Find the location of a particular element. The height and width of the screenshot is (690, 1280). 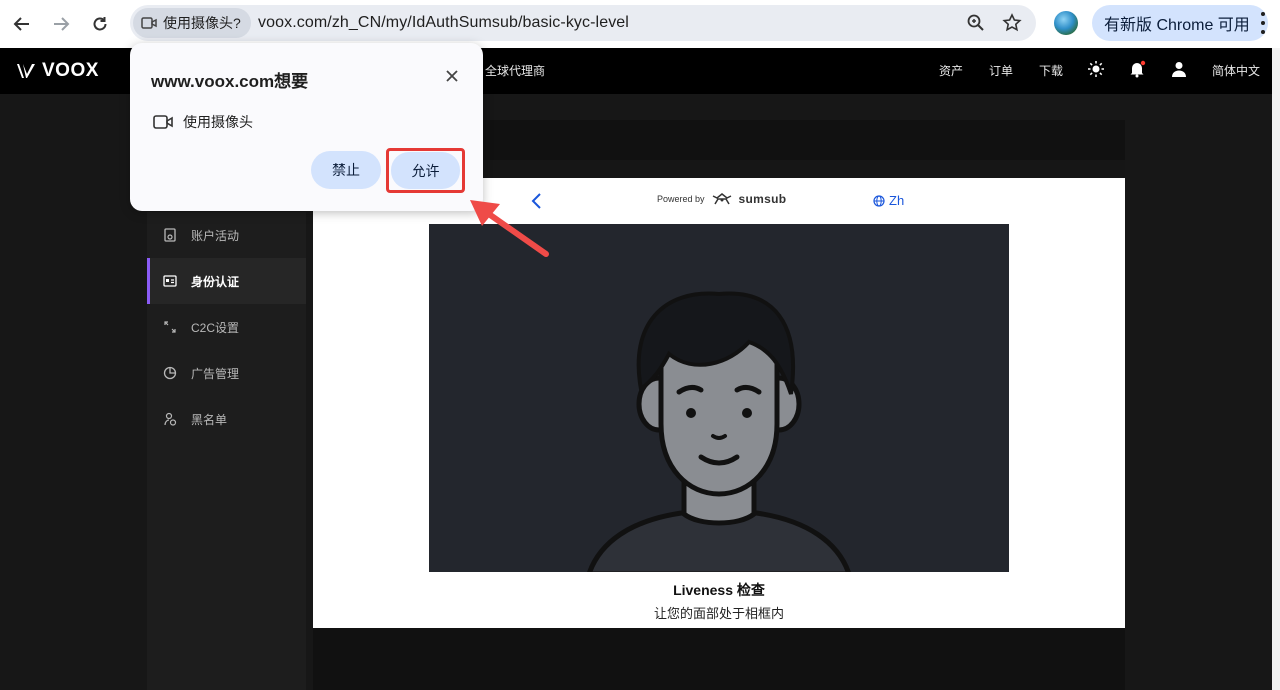

profile-avatar is located at coordinates (1066, 23).